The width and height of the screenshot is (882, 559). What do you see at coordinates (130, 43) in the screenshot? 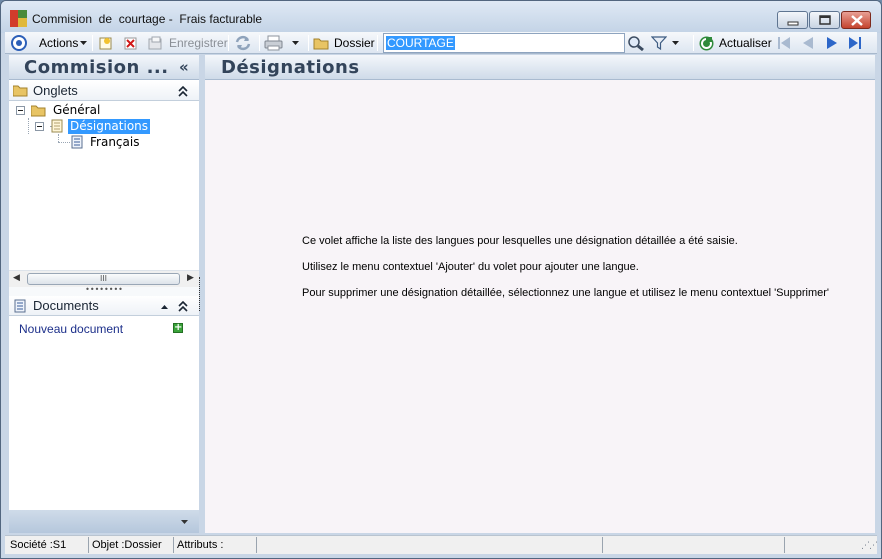
I see `delete-icon` at bounding box center [130, 43].